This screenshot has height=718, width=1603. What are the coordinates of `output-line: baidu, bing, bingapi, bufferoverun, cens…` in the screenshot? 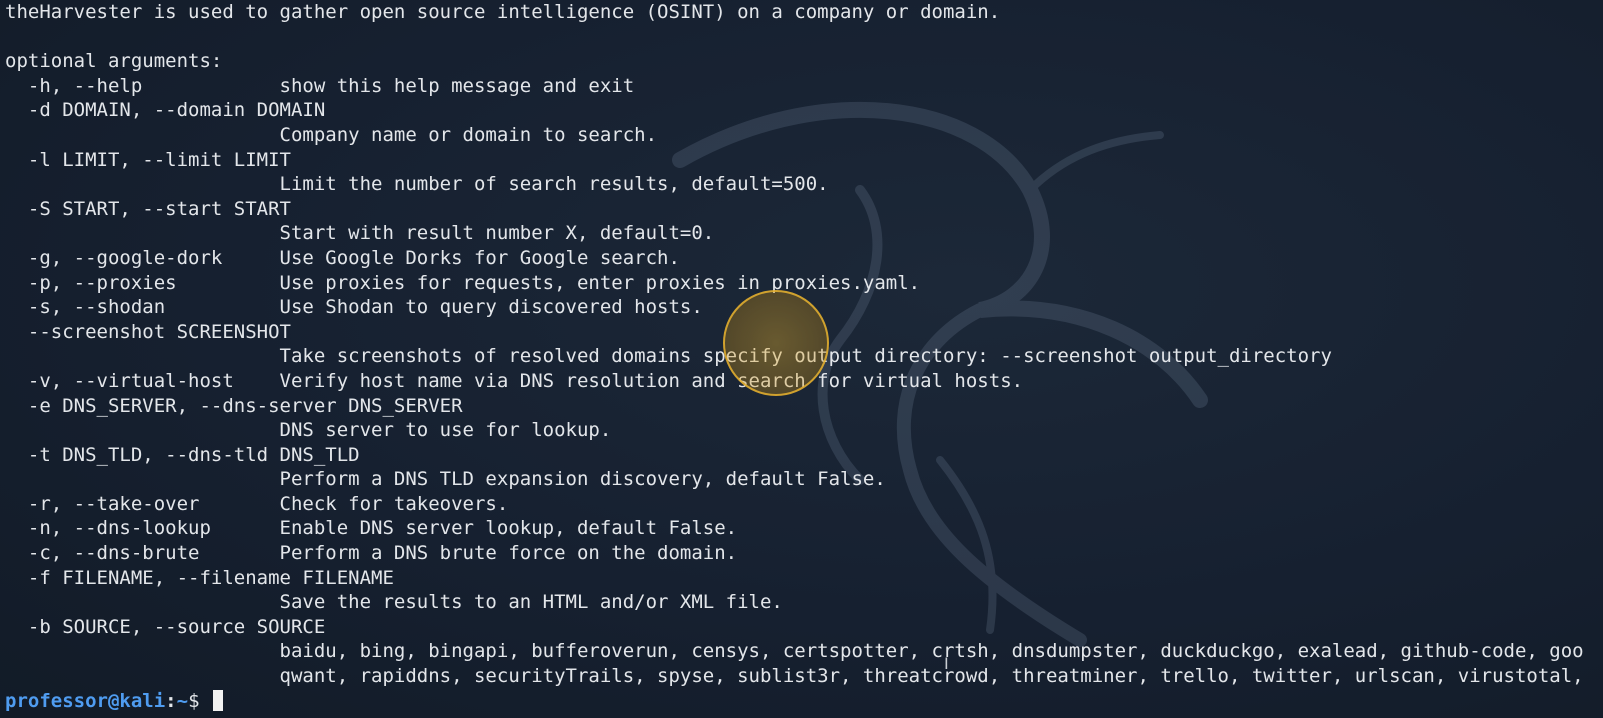 It's located at (794, 651).